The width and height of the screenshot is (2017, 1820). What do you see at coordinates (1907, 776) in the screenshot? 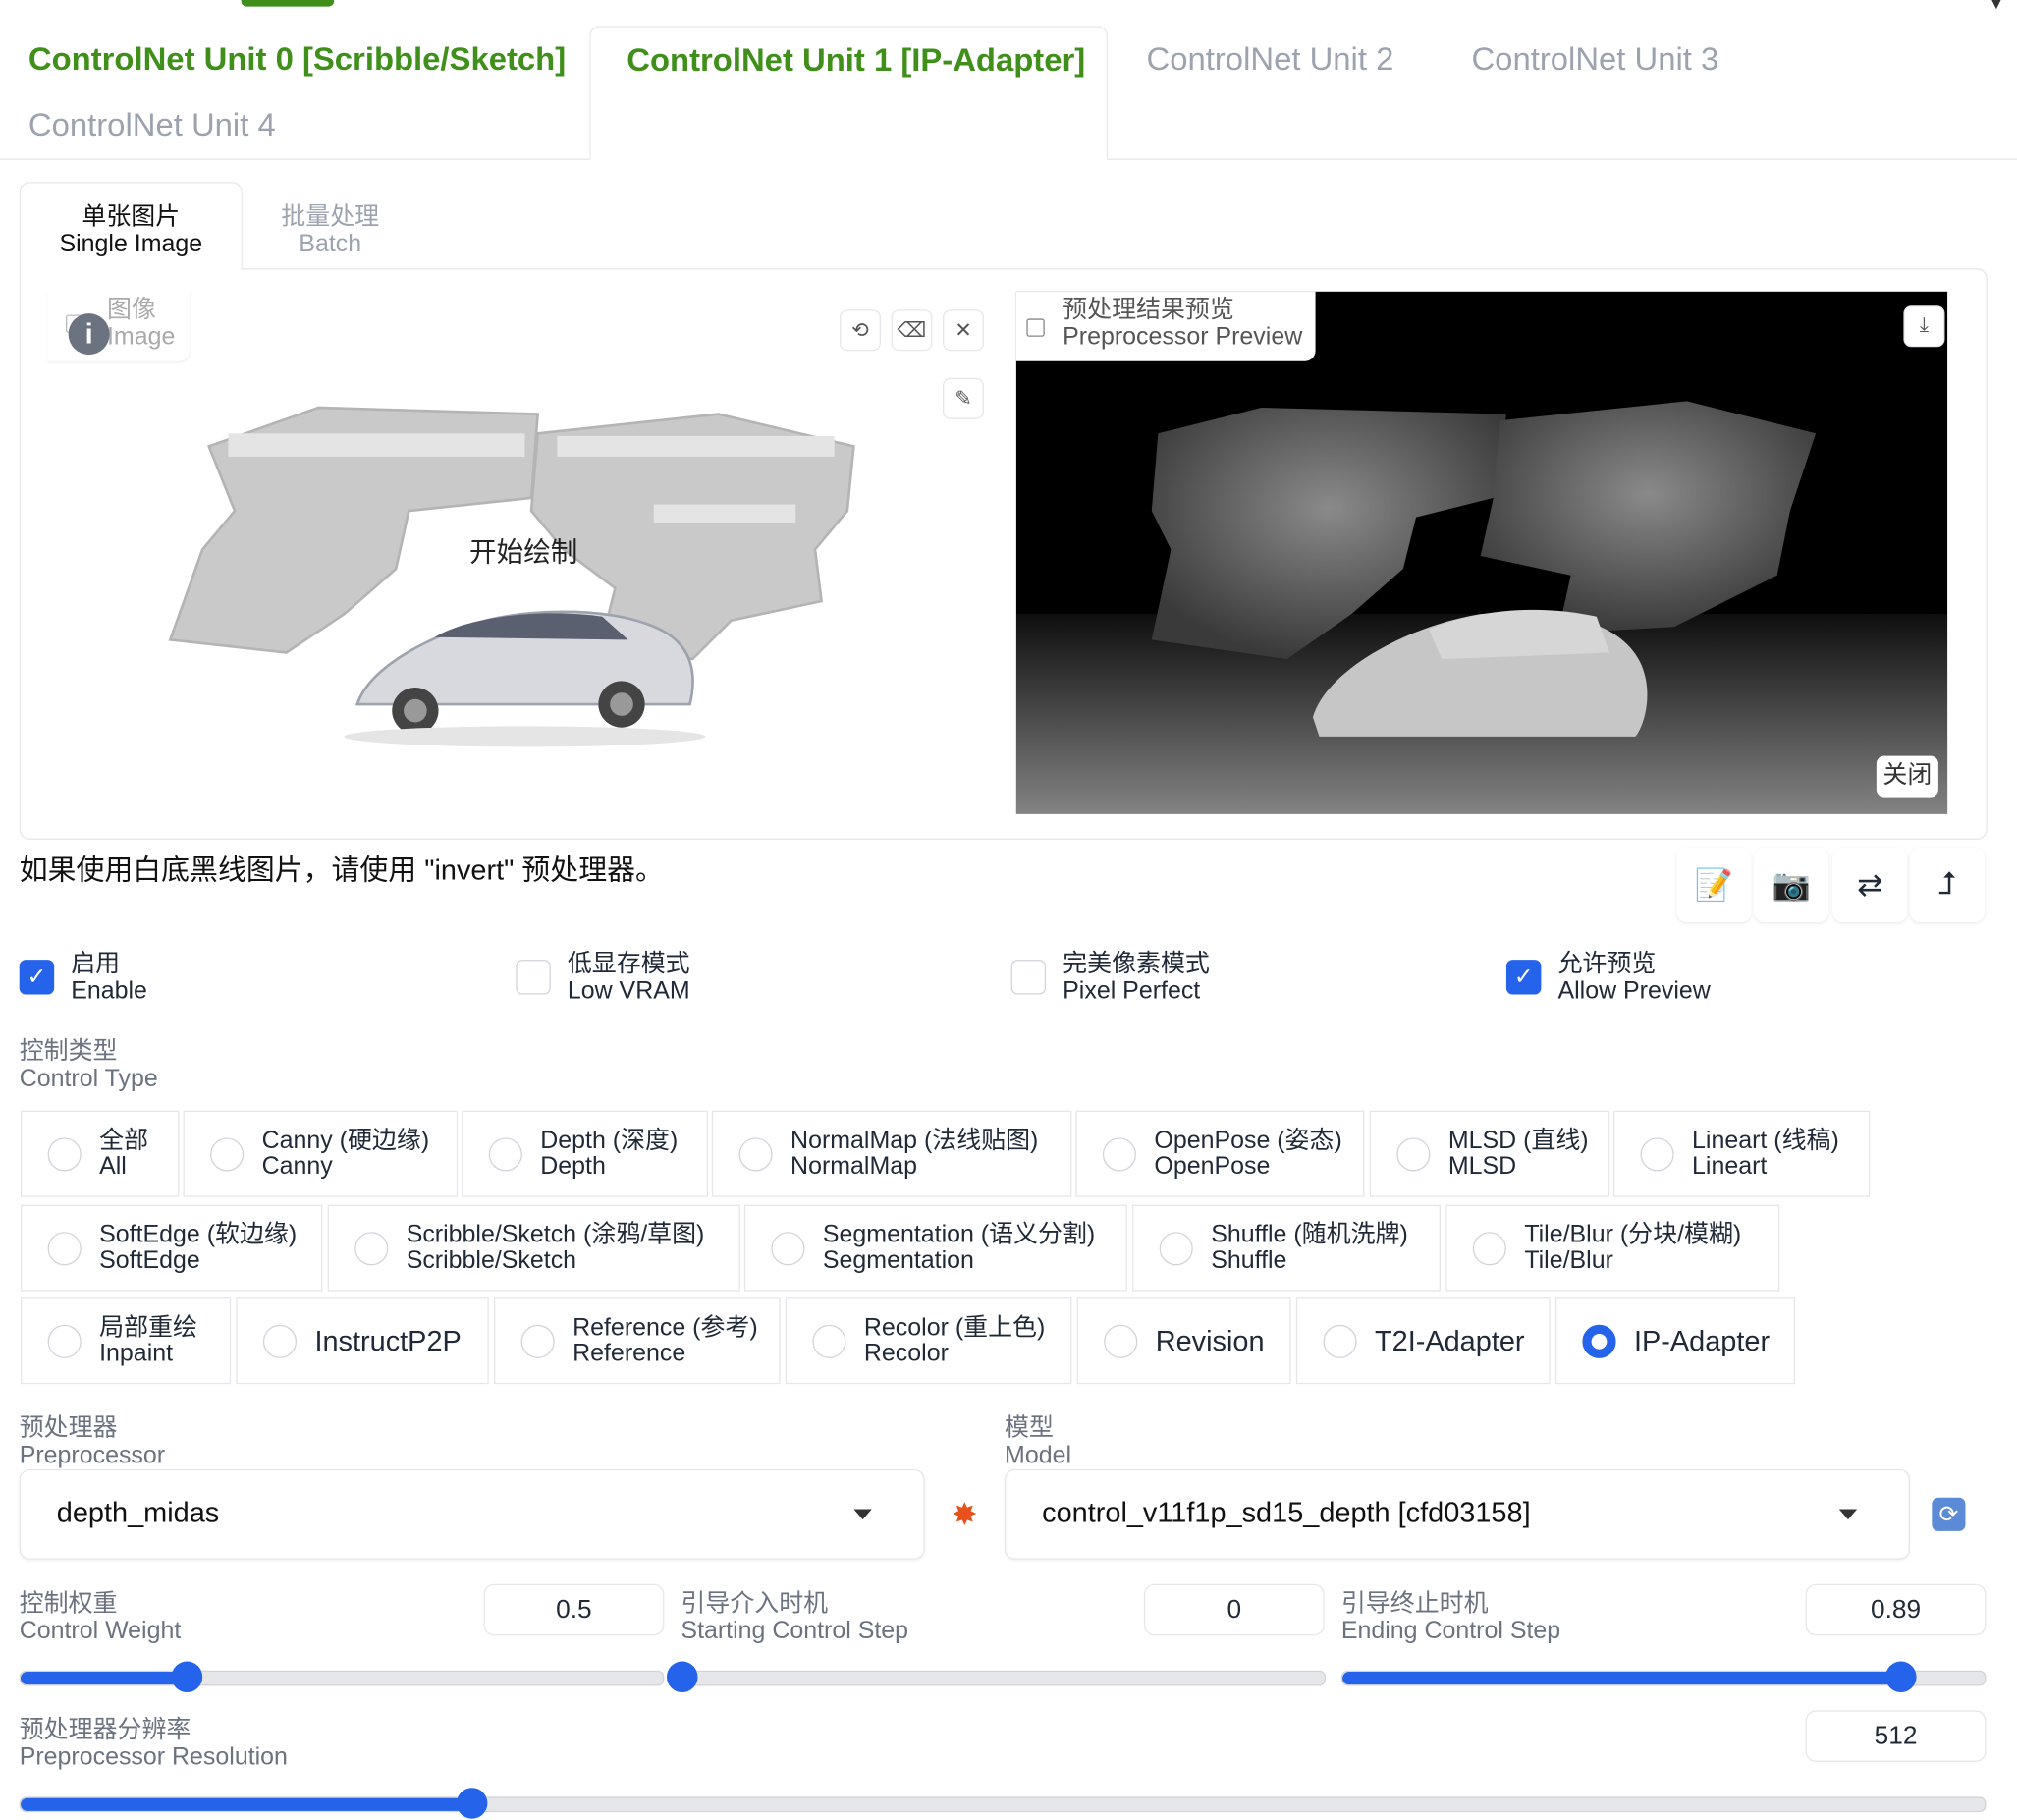
I see `preview-close-button: 关闭` at bounding box center [1907, 776].